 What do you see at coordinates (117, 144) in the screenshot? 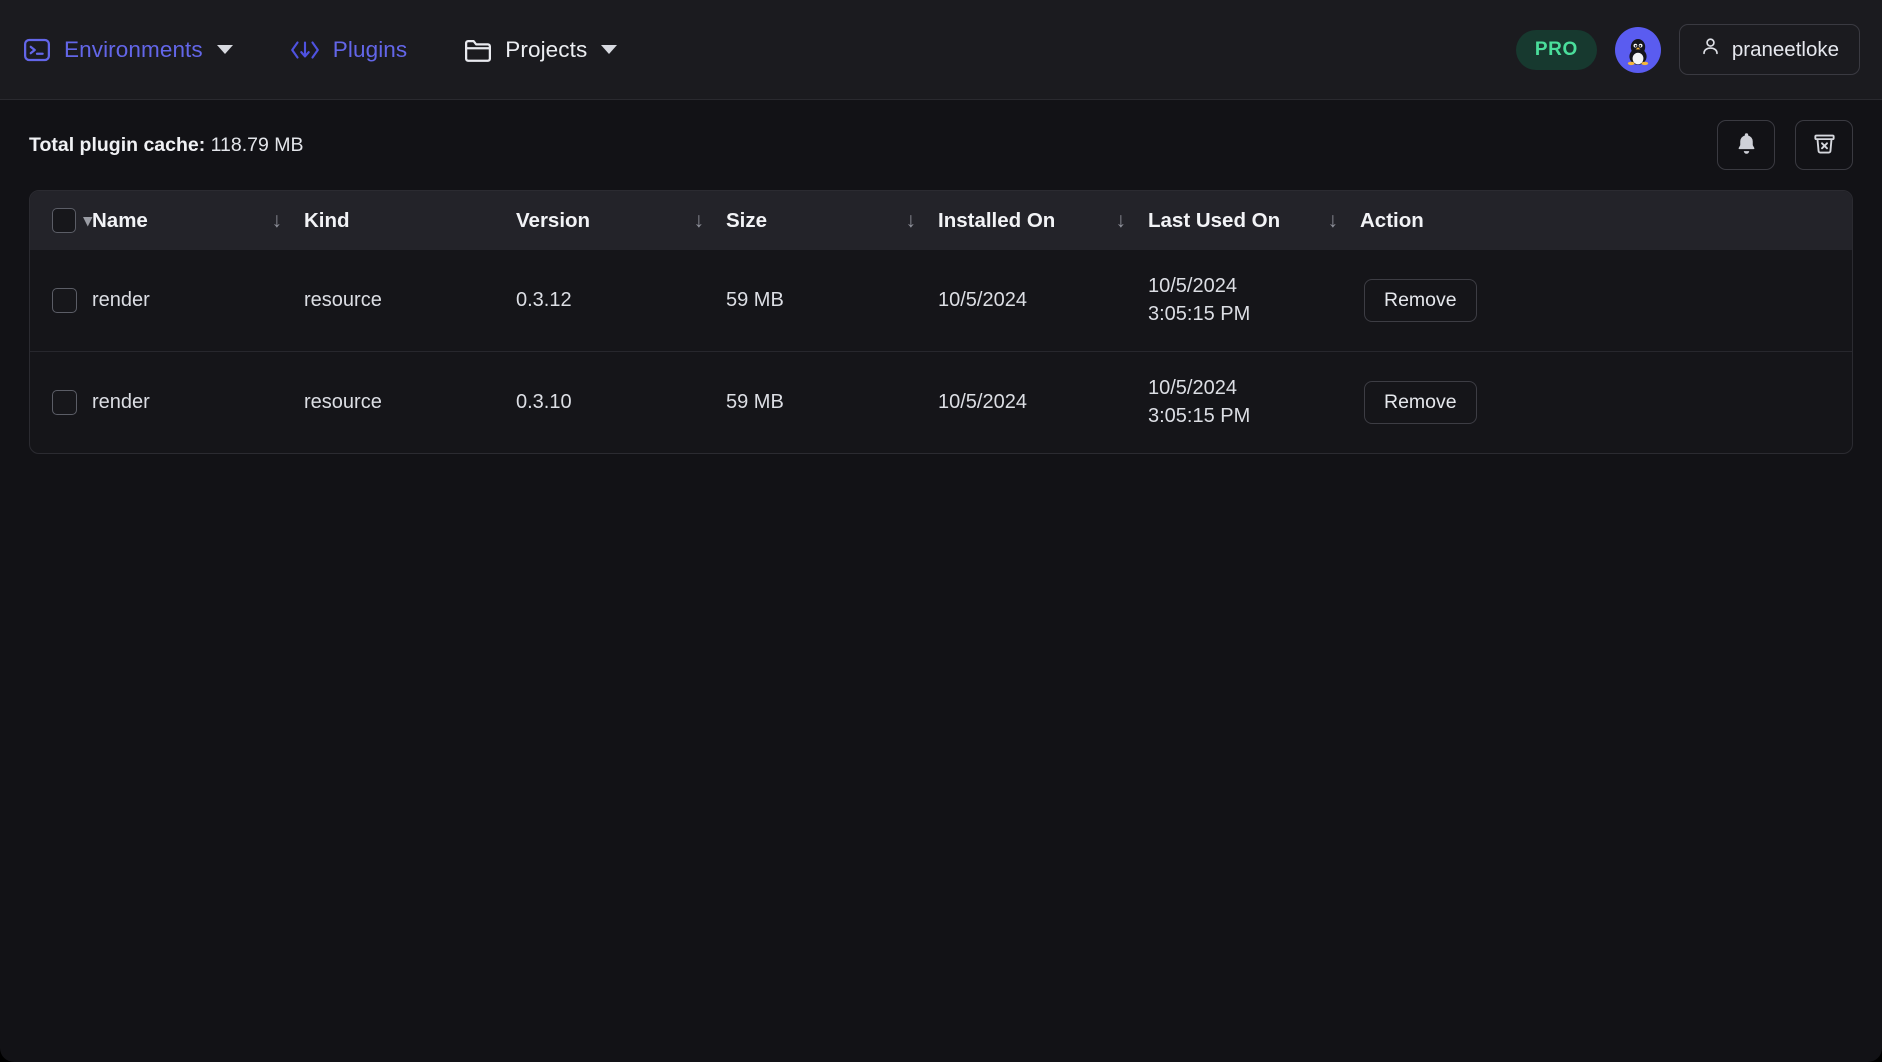
I see `total-plugin-cache-label: Total plugin cache:` at bounding box center [117, 144].